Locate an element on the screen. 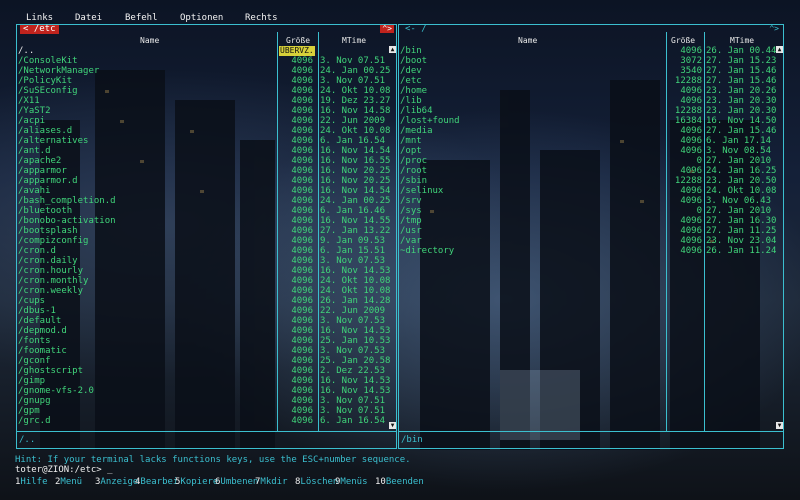 This screenshot has width=800, height=500. file-row: /grc.d 4096 6. Jan 16.54 is located at coordinates (206, 421).